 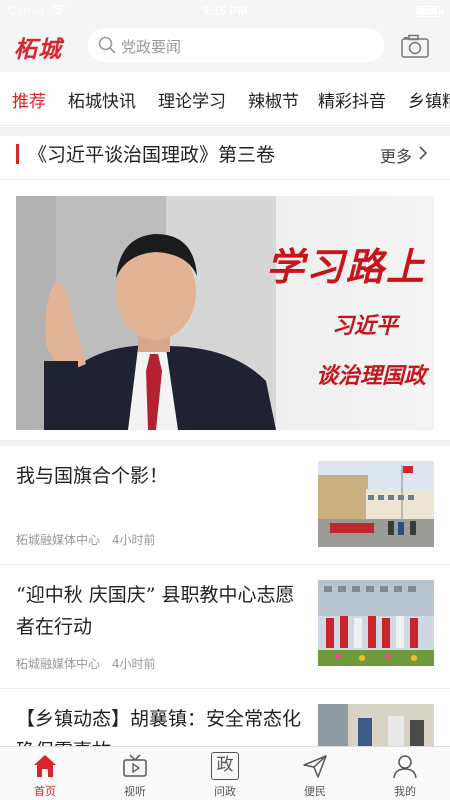 I want to click on nav-label: 首页, so click(x=45, y=791).